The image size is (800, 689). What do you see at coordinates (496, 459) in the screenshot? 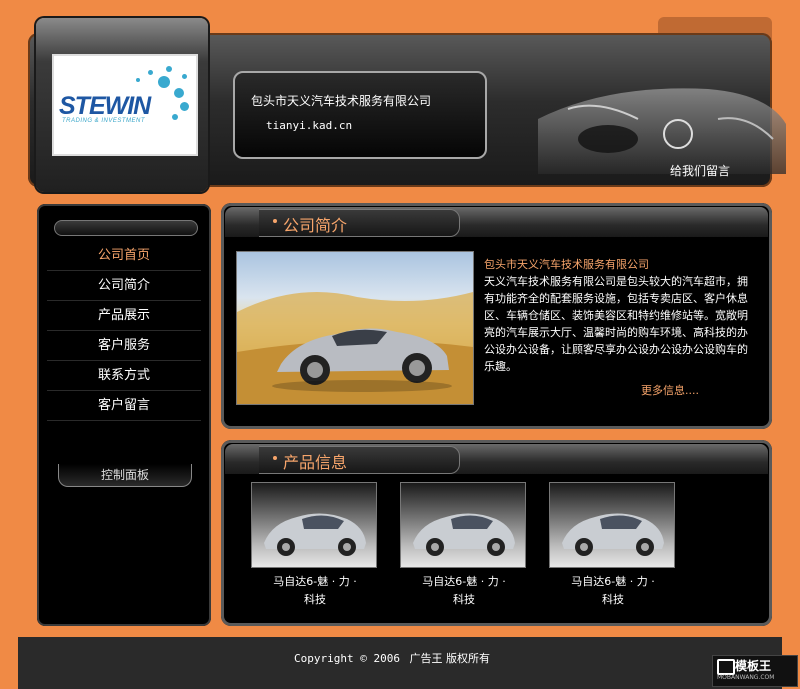
I see `product-panel-header: 产品信息` at bounding box center [496, 459].